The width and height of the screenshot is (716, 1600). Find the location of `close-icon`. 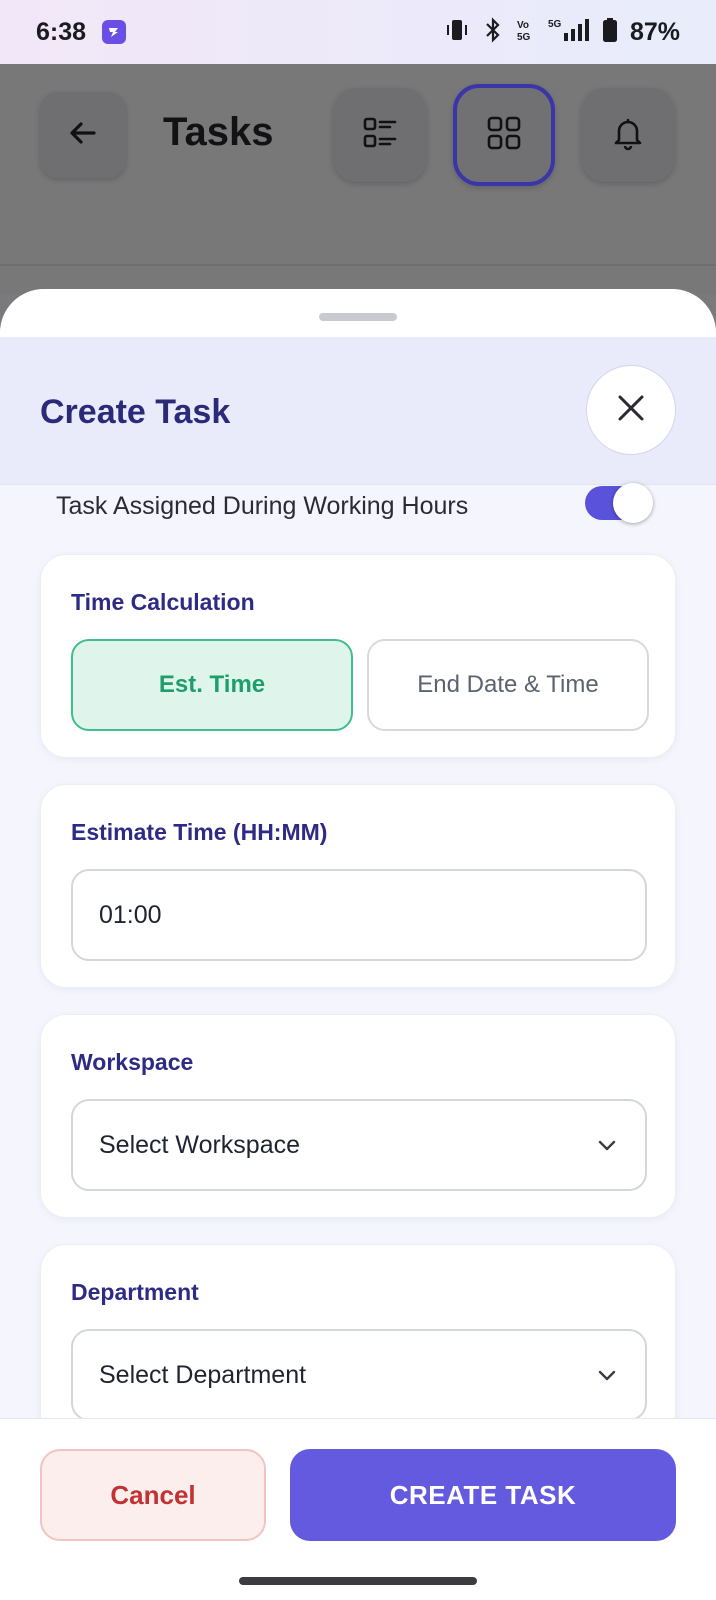

close-icon is located at coordinates (631, 410).